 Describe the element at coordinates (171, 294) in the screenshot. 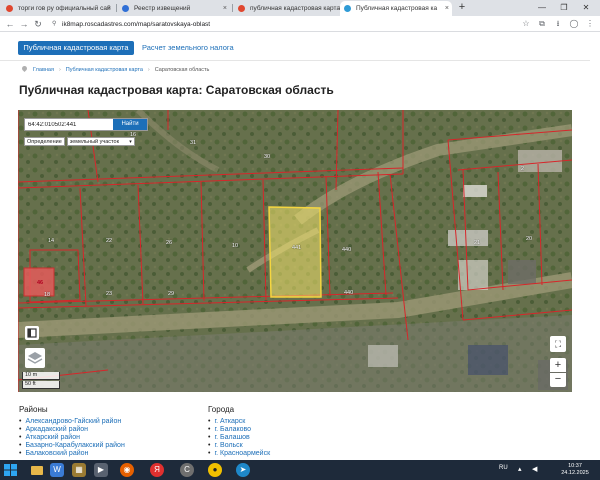

I see `parcel-number: 29` at that location.